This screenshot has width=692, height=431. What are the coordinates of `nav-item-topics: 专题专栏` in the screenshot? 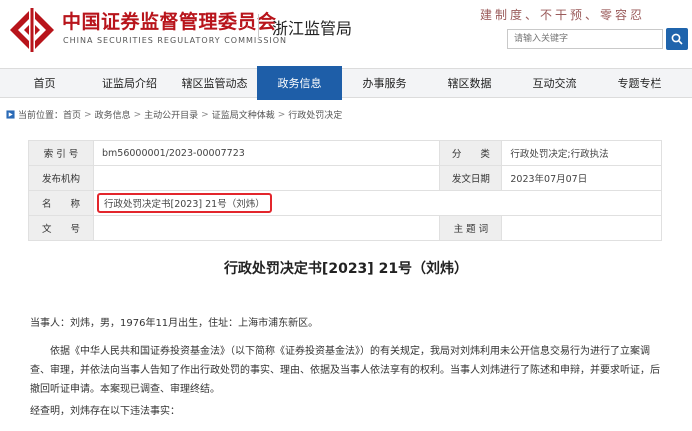 It's located at (639, 83).